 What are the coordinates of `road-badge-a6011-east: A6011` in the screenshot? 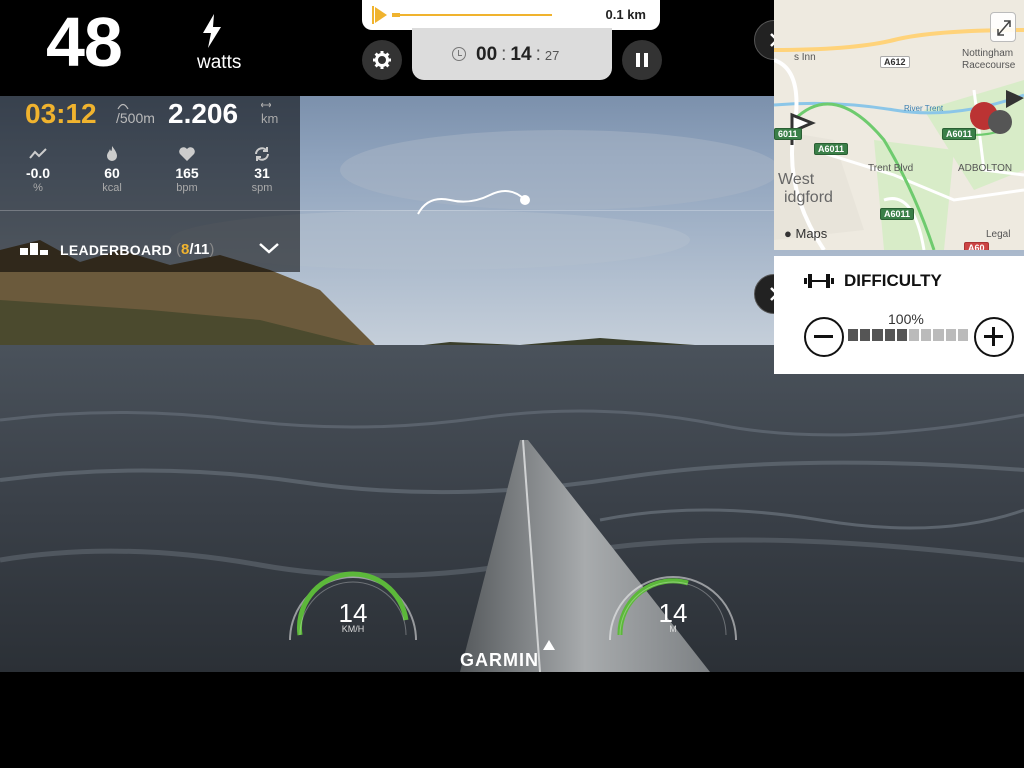 It's located at (959, 134).